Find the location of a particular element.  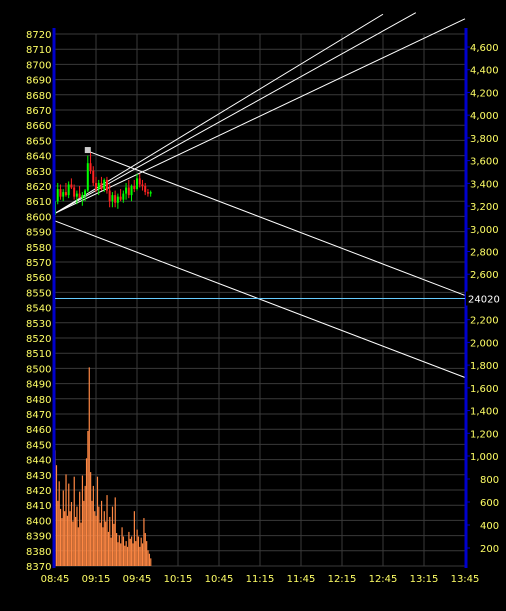

right-tick-label: 800 is located at coordinates (489, 480).